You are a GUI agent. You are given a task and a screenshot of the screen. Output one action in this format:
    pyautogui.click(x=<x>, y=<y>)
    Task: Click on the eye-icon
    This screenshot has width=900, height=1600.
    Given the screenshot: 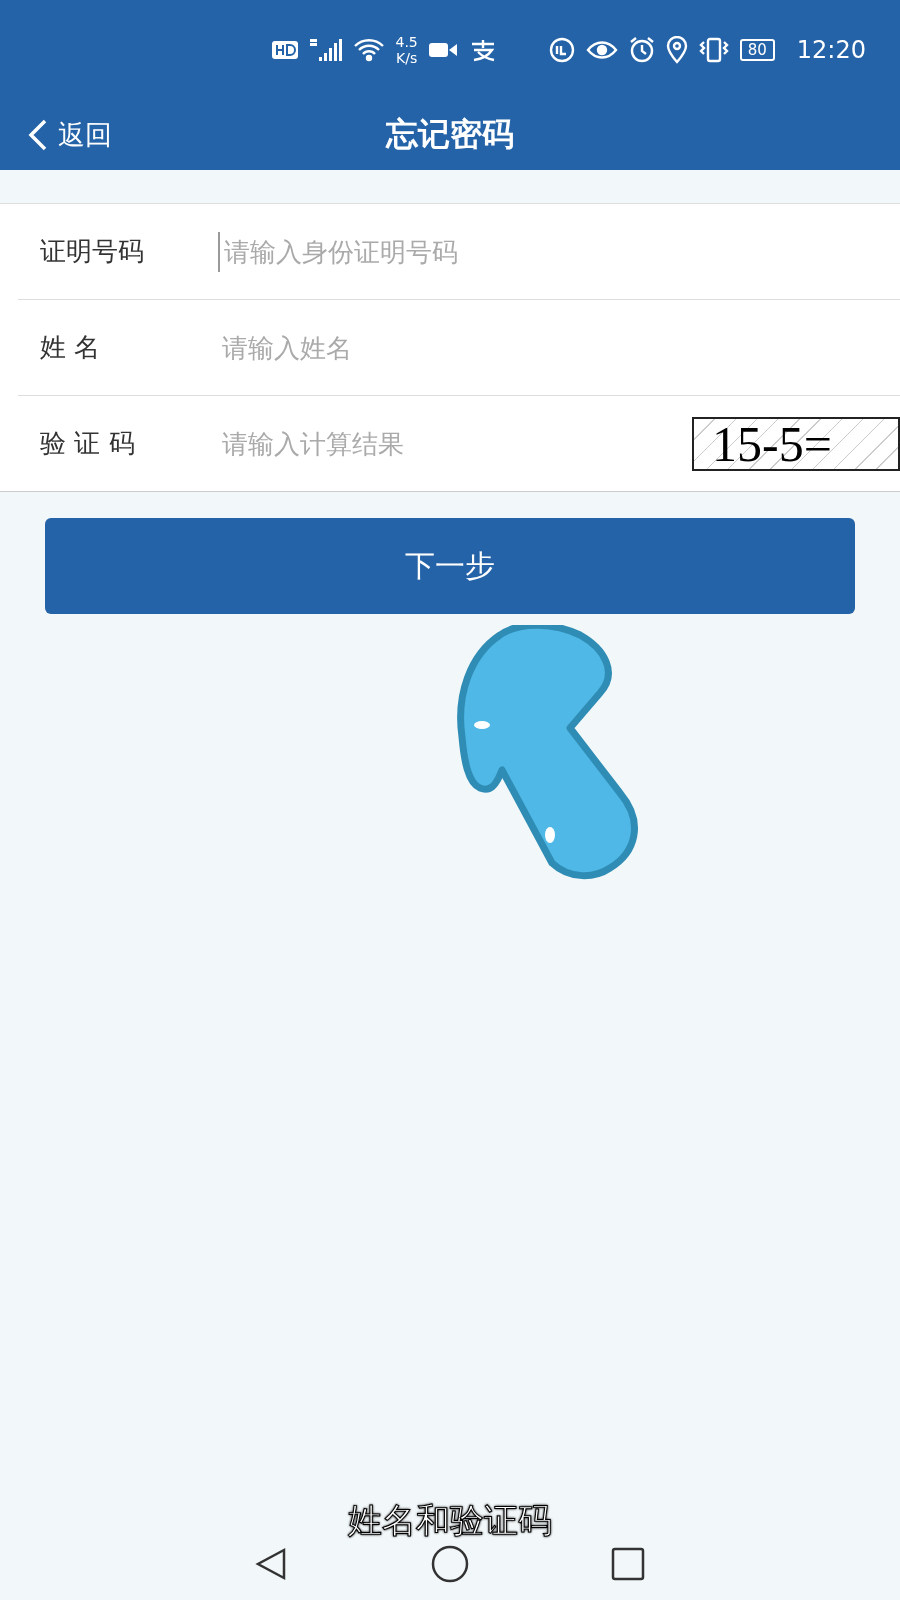 What is the action you would take?
    pyautogui.click(x=601, y=50)
    